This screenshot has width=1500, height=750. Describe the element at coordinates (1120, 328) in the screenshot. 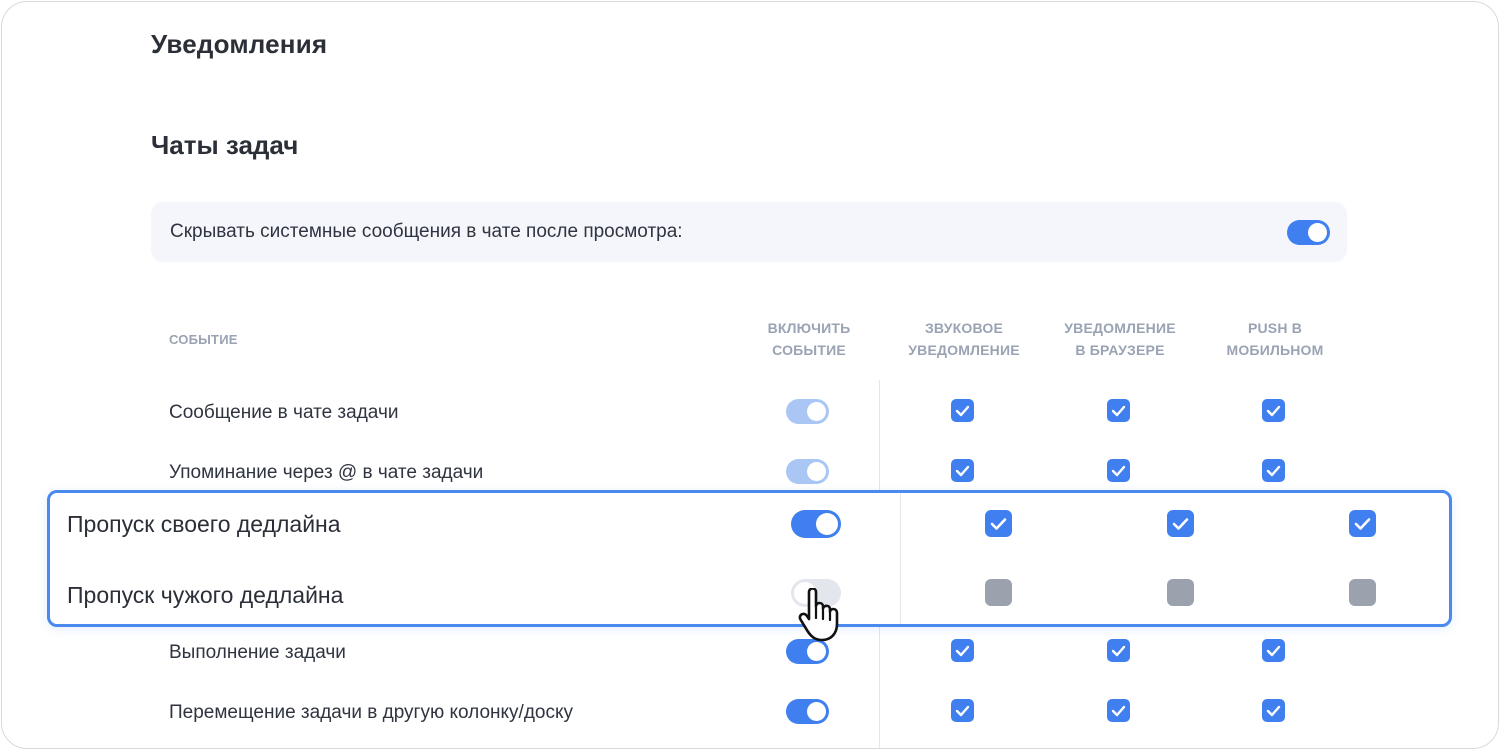

I see `column-header-browser-line1: УВЕДОМЛЕНИЕ` at that location.